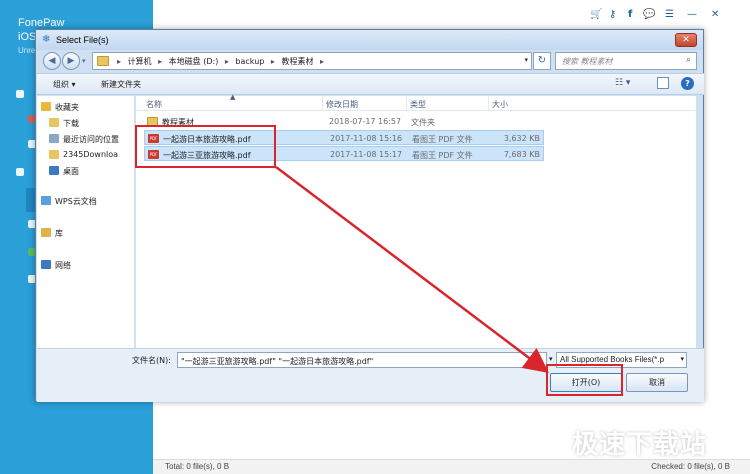 The image size is (750, 474). Describe the element at coordinates (207, 155) in the screenshot. I see `file-name: 一起游三亚旅游攻略.pdf` at that location.